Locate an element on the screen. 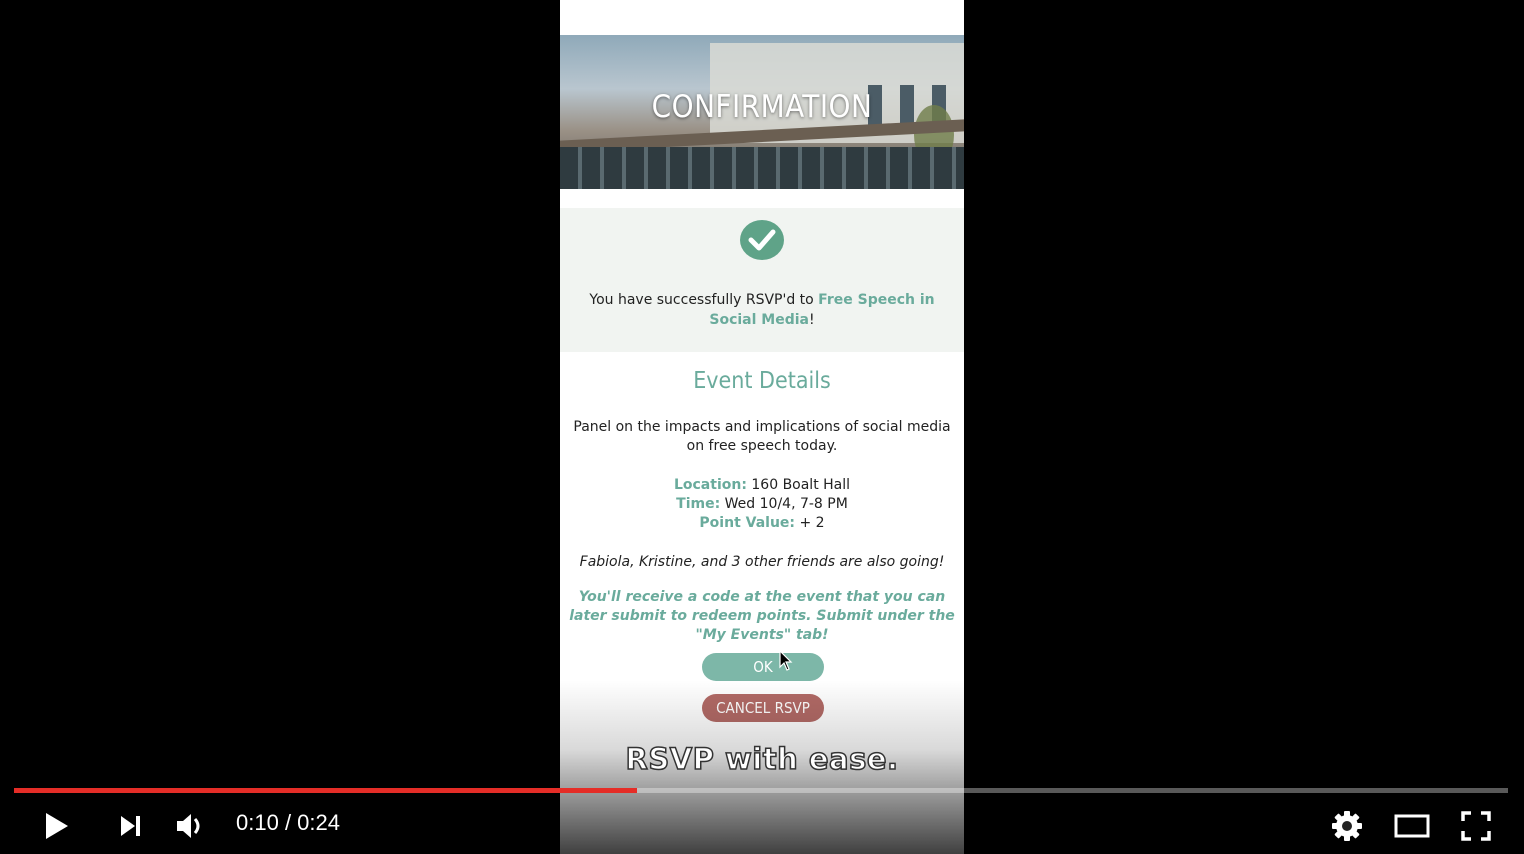 Image resolution: width=1524 pixels, height=854 pixels. location-row: Location: 160 Boalt Hall is located at coordinates (762, 485).